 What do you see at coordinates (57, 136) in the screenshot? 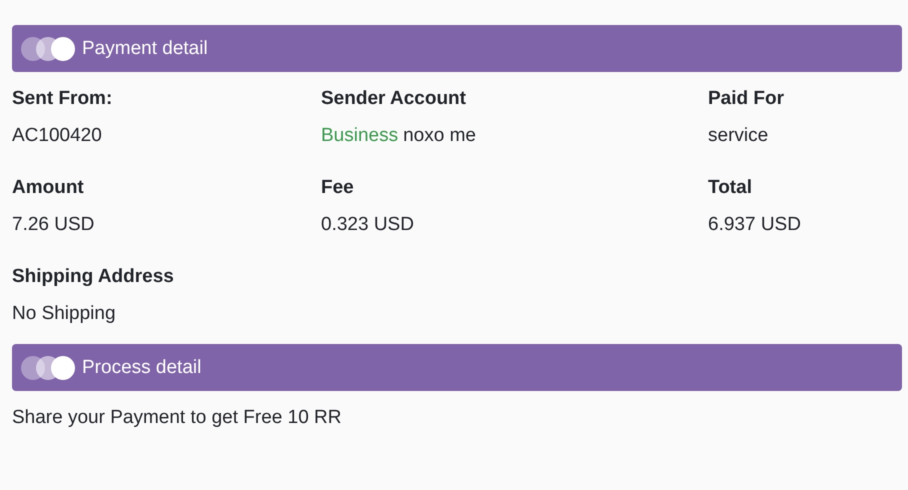
I see `field-value: AC100420` at bounding box center [57, 136].